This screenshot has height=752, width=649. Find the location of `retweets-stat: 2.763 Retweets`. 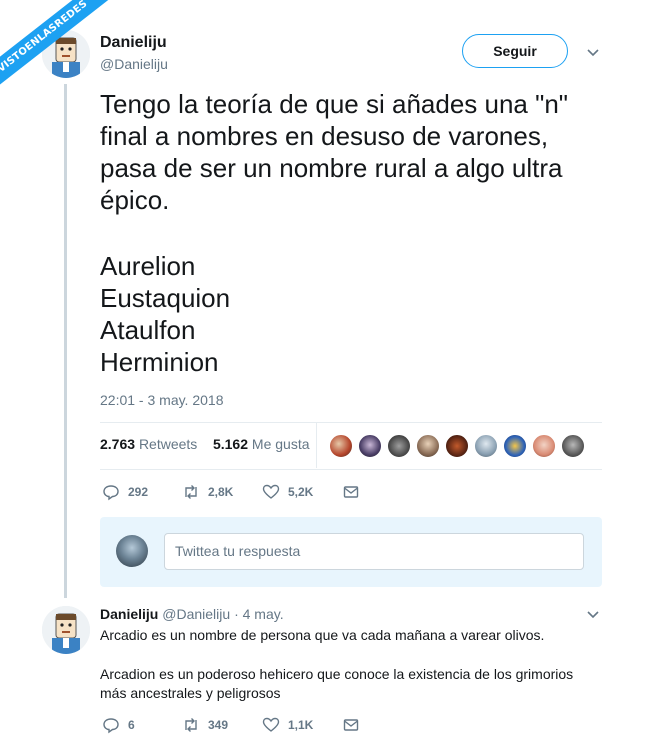

retweets-stat: 2.763 Retweets is located at coordinates (149, 444).